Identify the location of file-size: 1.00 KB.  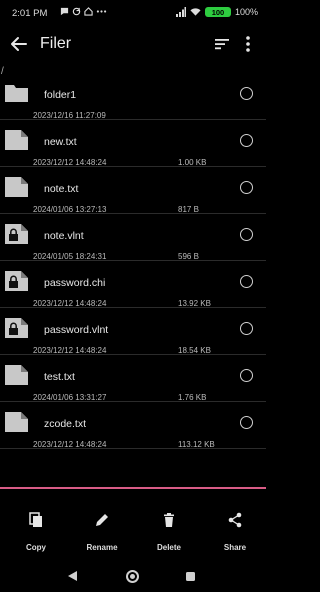
(192, 162).